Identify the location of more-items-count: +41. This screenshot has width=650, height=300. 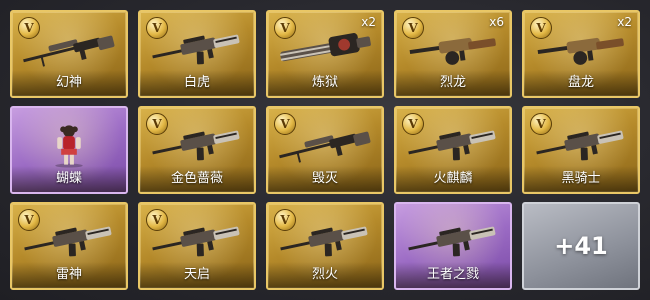
(581, 246).